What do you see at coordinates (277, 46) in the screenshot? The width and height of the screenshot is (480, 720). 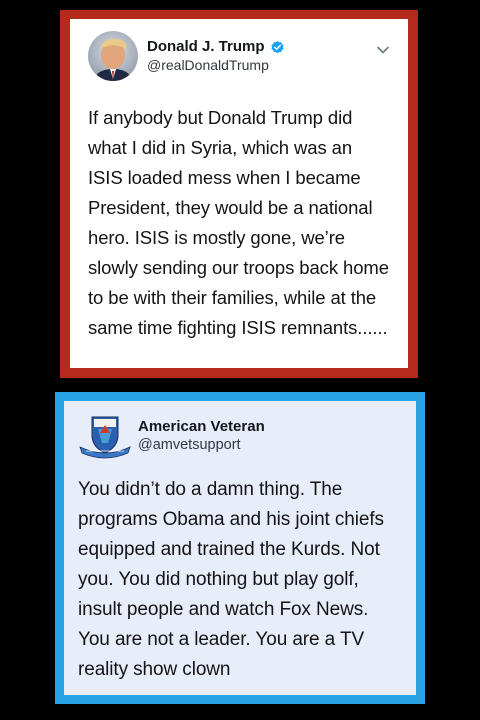 I see `verified-badge-icon` at bounding box center [277, 46].